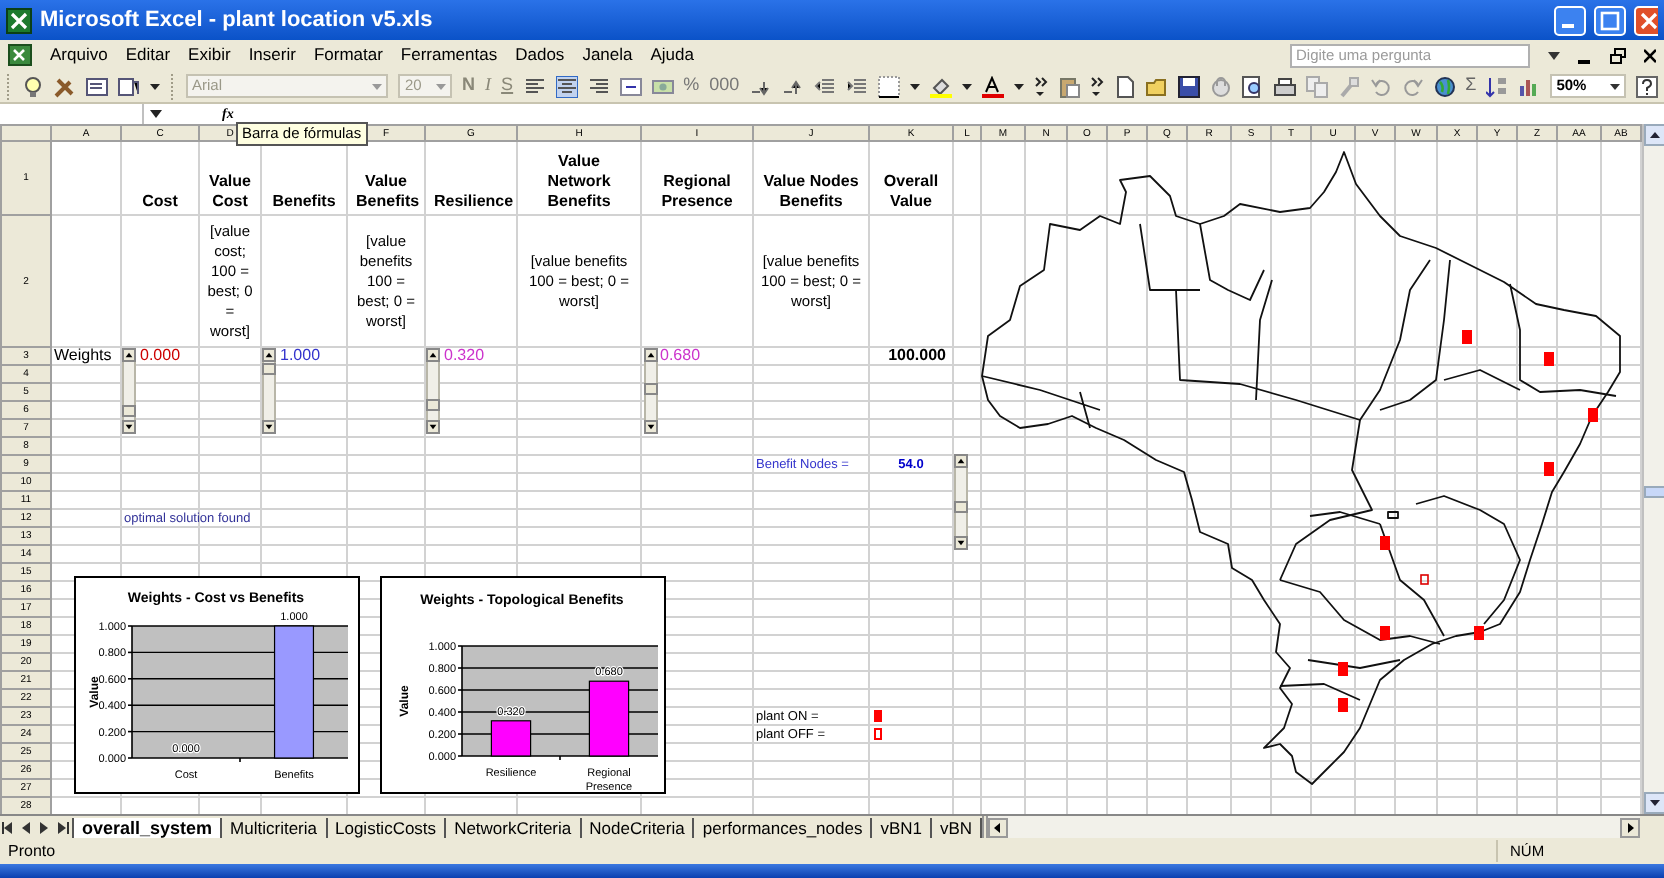 Image resolution: width=1664 pixels, height=878 pixels. What do you see at coordinates (79, 55) in the screenshot?
I see `menu-item: Arquivo` at bounding box center [79, 55].